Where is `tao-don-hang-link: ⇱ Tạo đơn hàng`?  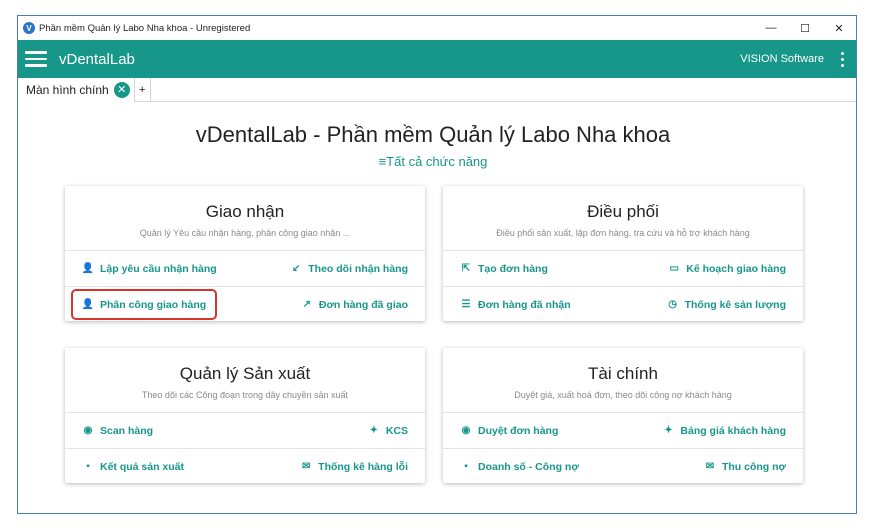
tao-don-hang-link: ⇱ Tạo đơn hàng is located at coordinates (504, 269).